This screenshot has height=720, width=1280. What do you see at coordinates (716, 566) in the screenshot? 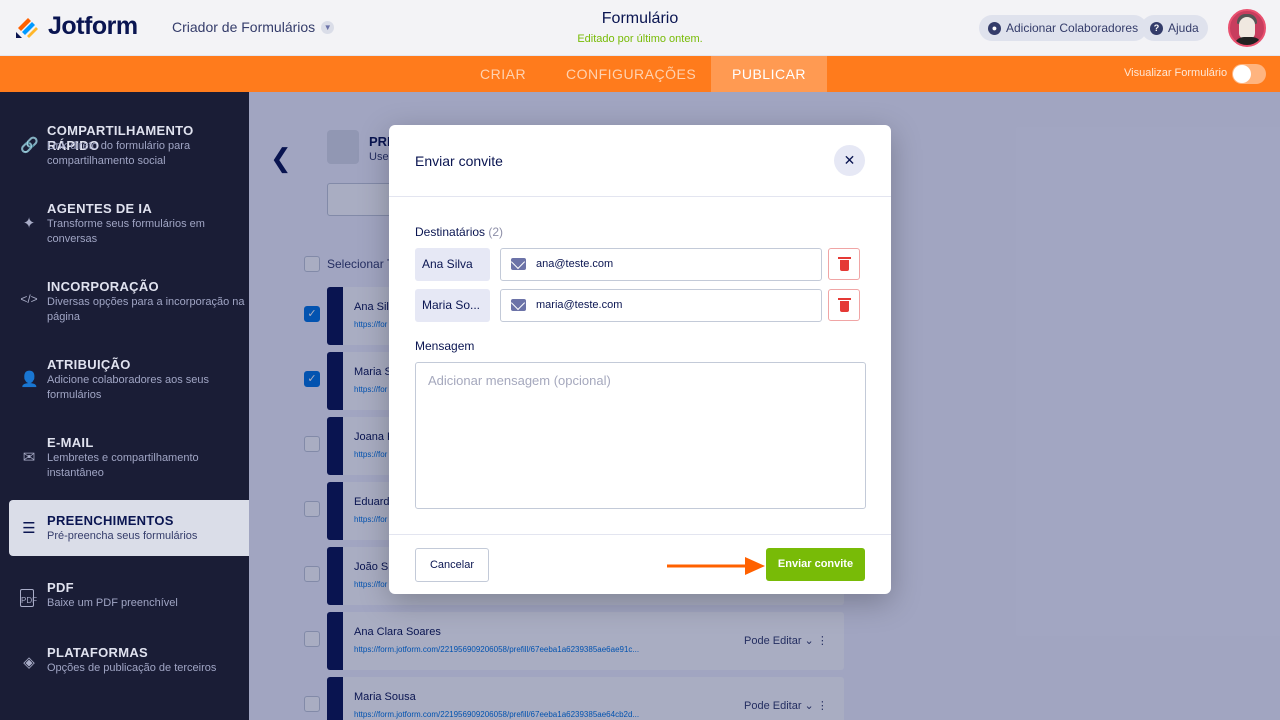
I see `annotation-arrow-icon` at bounding box center [716, 566].